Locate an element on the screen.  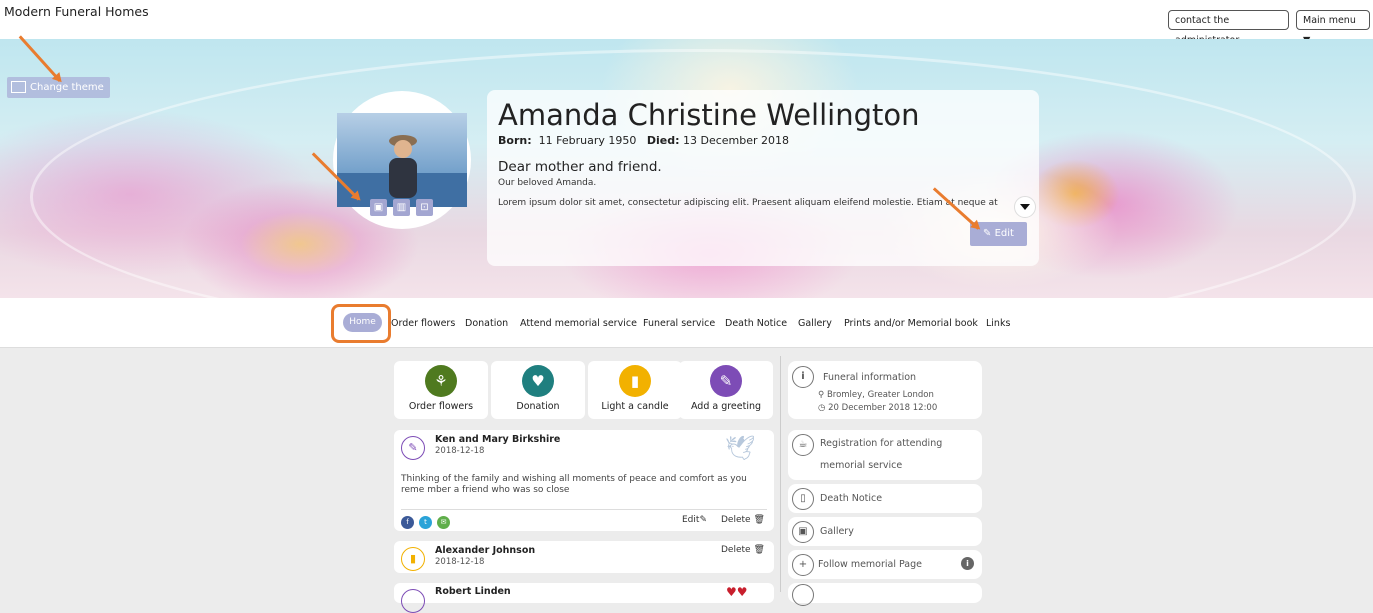
funeral-location: ⚲ Bromley, Greater London is located at coordinates (876, 395).